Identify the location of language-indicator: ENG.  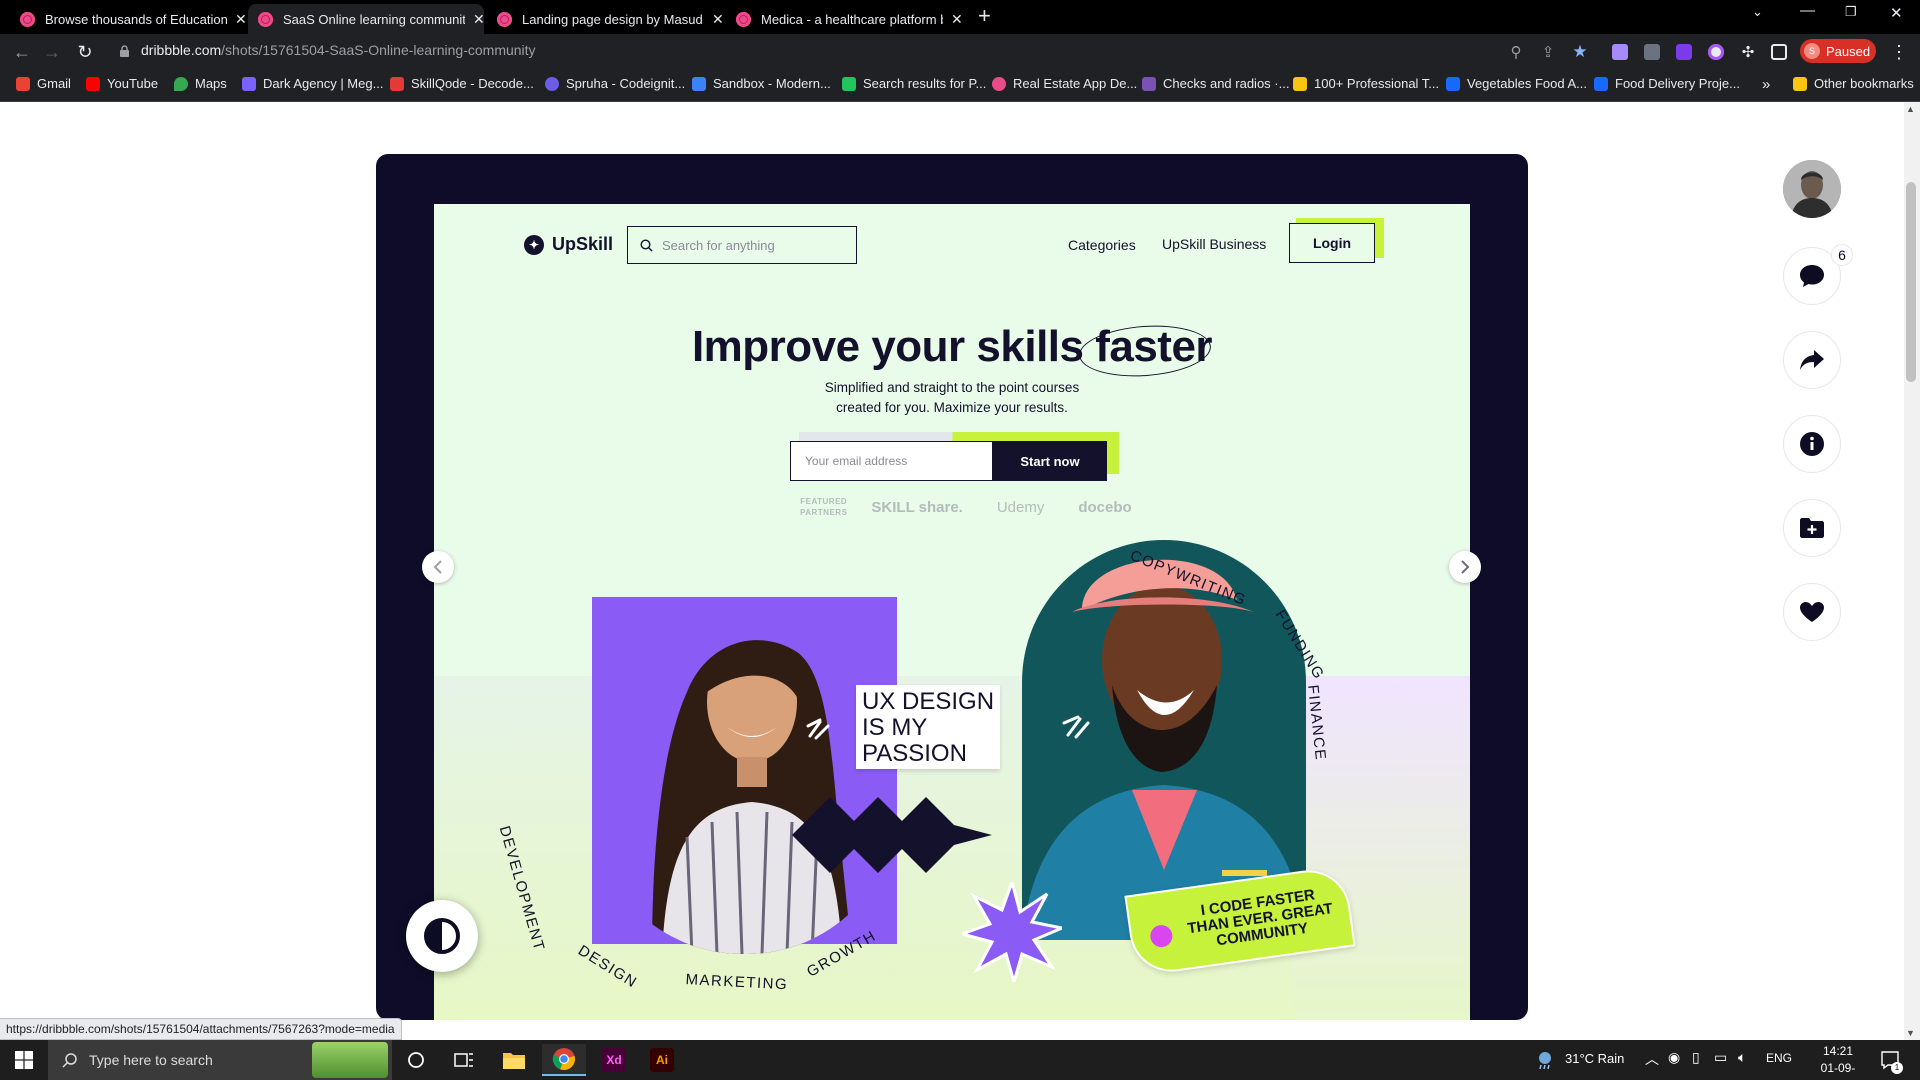
(1779, 1058).